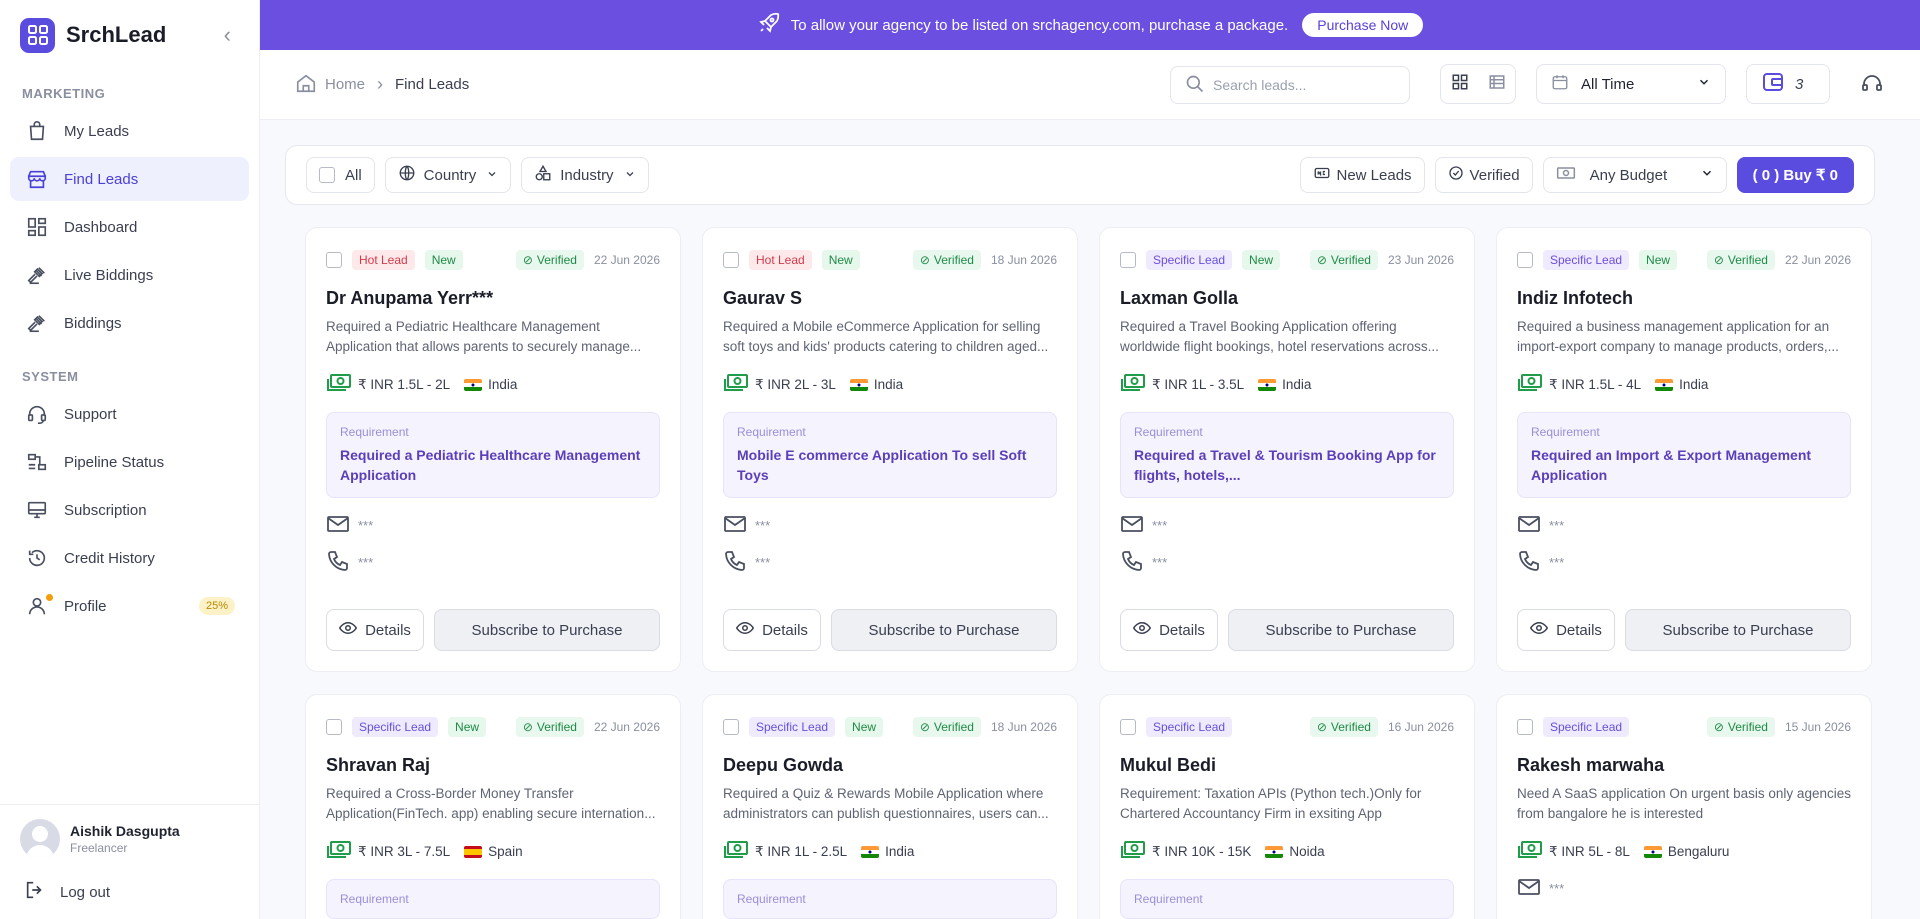 The width and height of the screenshot is (1920, 919). Describe the element at coordinates (345, 84) in the screenshot. I see `breadcrumb-home: Home` at that location.